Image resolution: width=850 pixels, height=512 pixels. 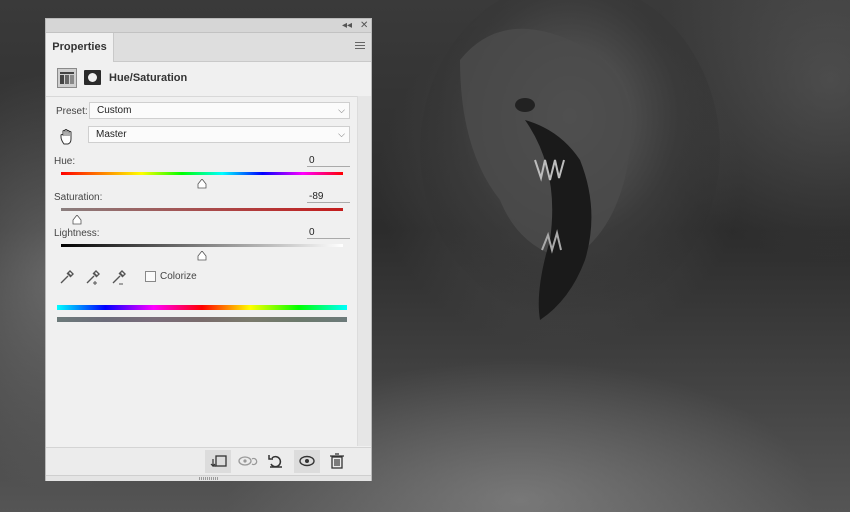 What do you see at coordinates (328, 161) in the screenshot?
I see `hue-value-field: 0` at bounding box center [328, 161].